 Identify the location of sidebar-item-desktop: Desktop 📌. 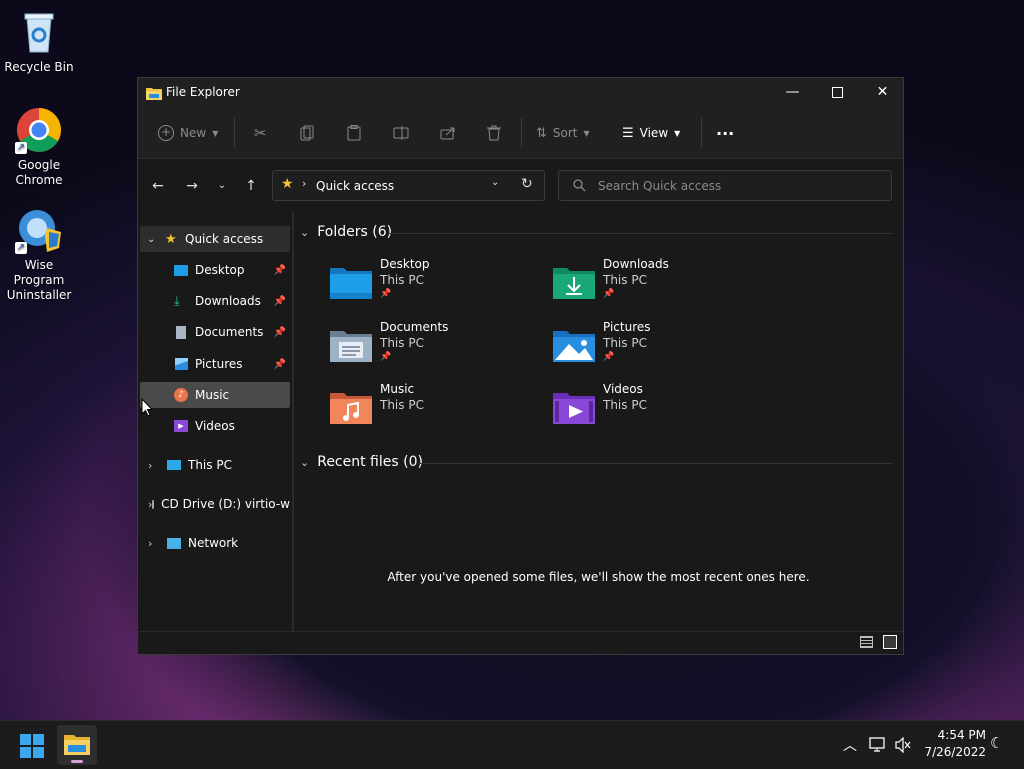
(215, 270).